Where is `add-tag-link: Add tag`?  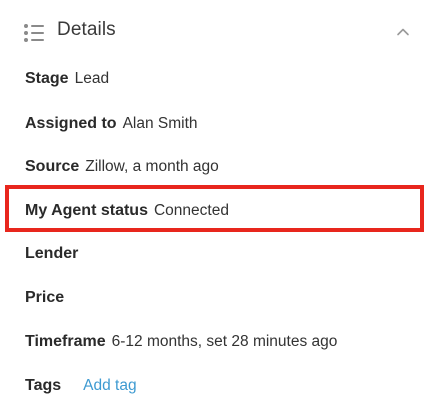
add-tag-link: Add tag is located at coordinates (109, 385).